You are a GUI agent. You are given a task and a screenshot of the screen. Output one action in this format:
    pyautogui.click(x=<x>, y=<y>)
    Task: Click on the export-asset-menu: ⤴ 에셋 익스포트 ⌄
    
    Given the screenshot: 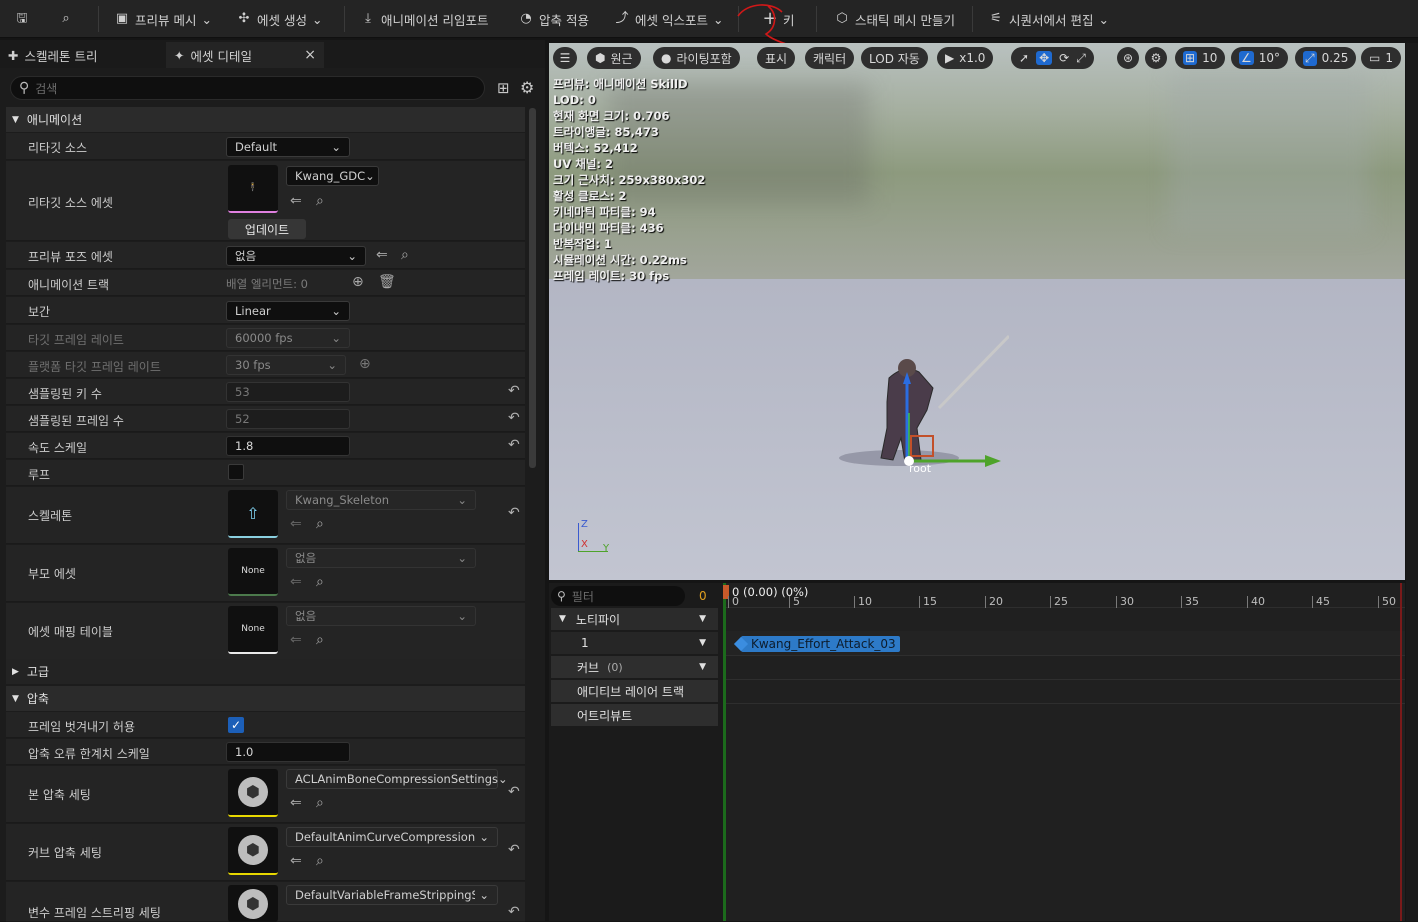 What is the action you would take?
    pyautogui.click(x=668, y=19)
    